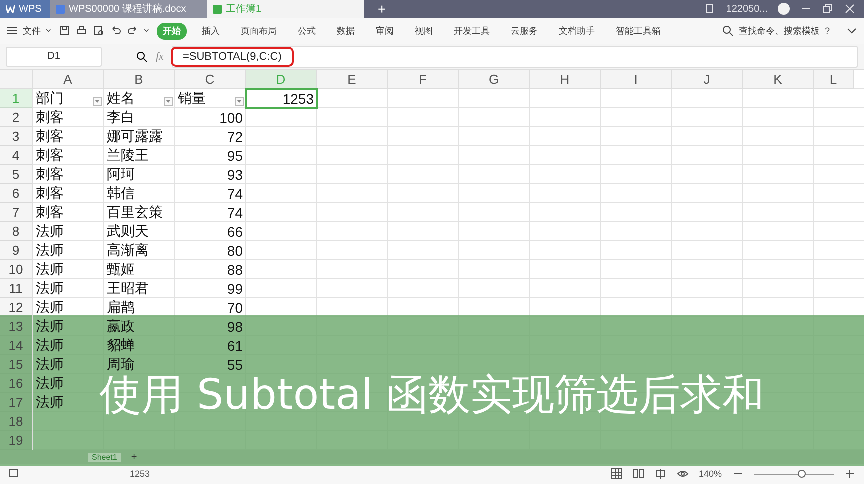 The width and height of the screenshot is (864, 486). Describe the element at coordinates (14, 474) in the screenshot. I see `status-icon` at that location.